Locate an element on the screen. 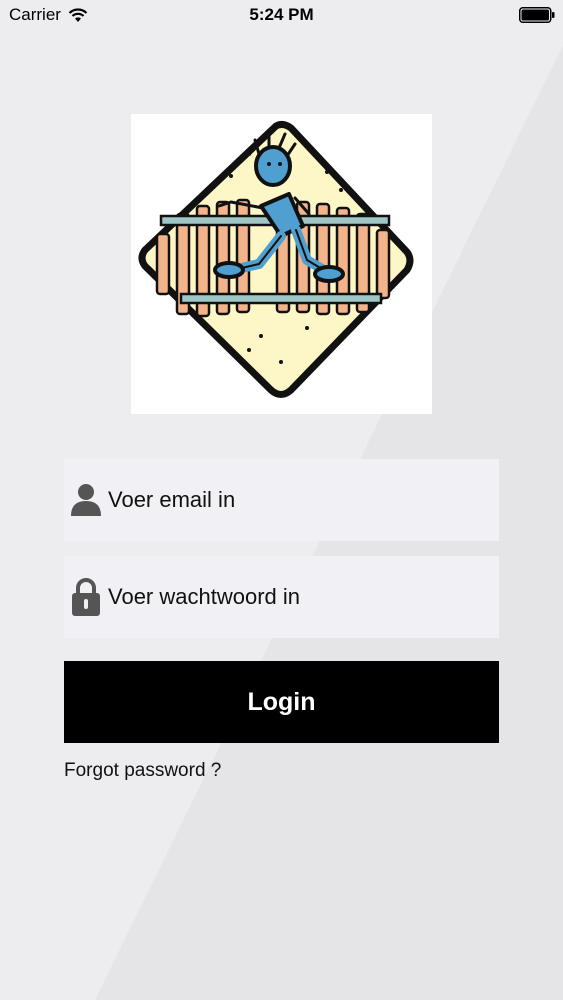 The width and height of the screenshot is (563, 1000). login-button: Login is located at coordinates (281, 702).